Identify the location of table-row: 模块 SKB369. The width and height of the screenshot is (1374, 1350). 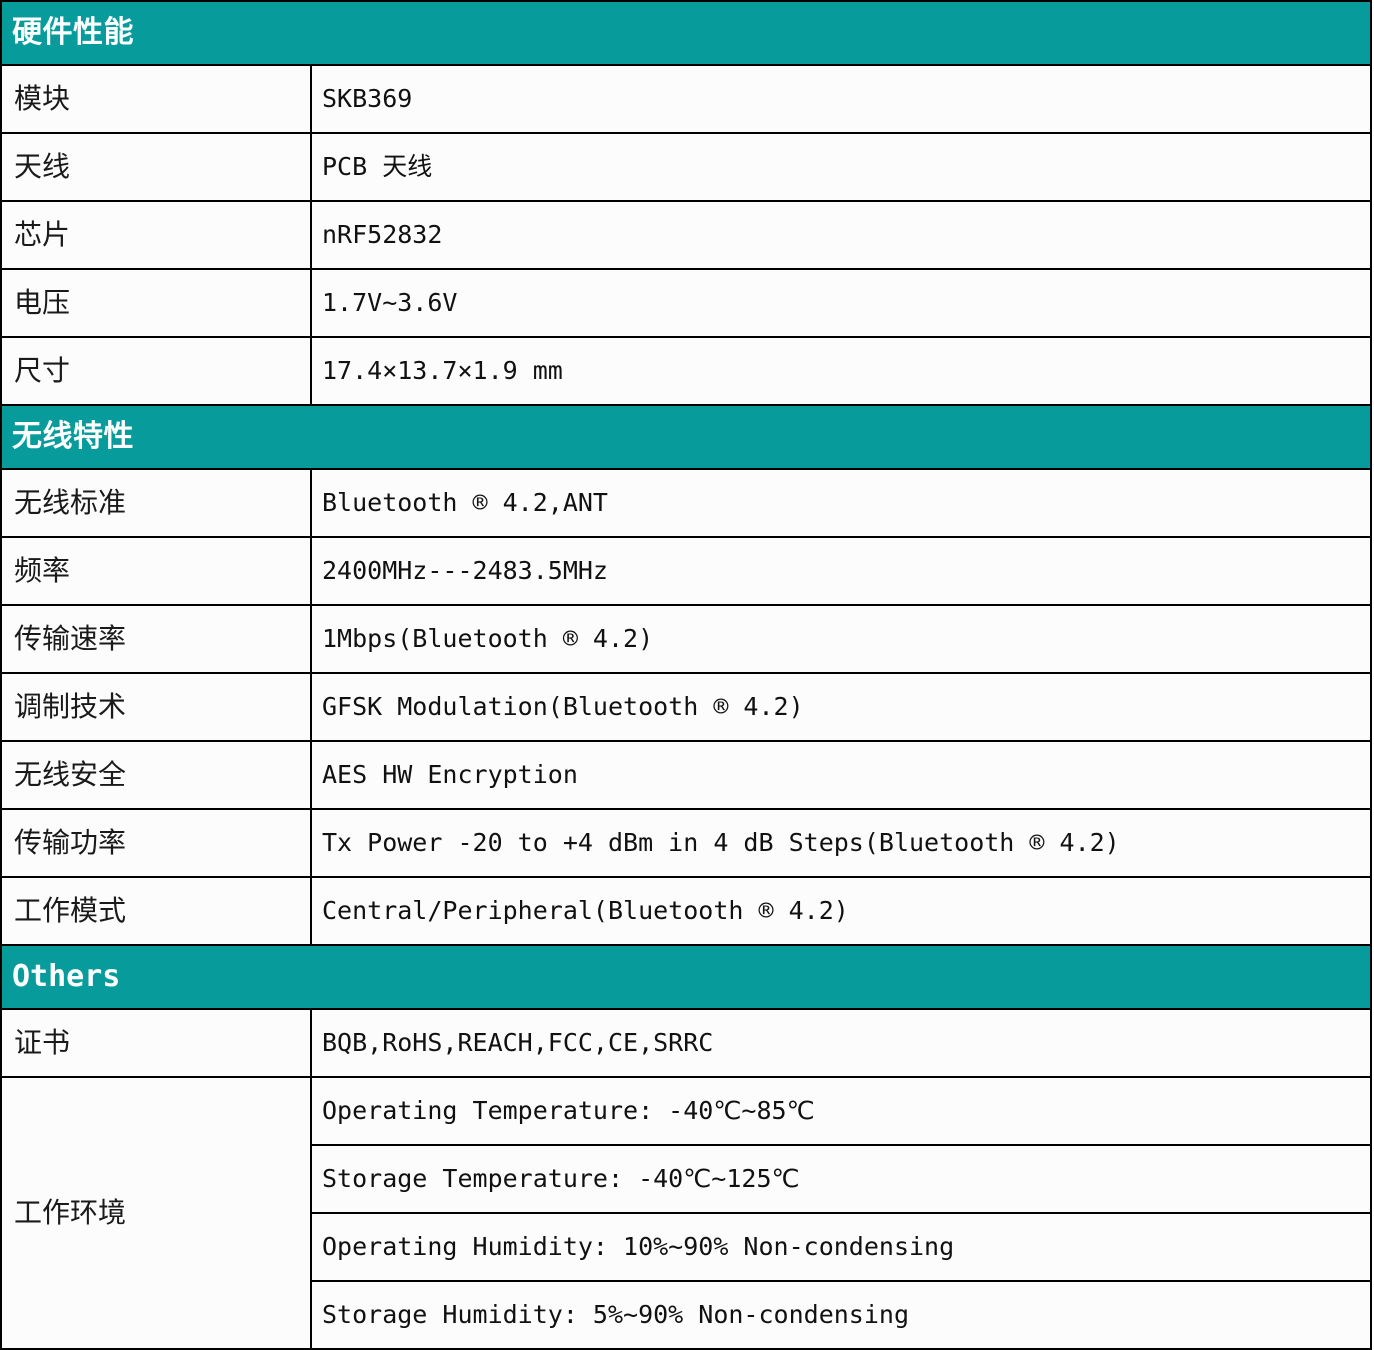
(686, 99).